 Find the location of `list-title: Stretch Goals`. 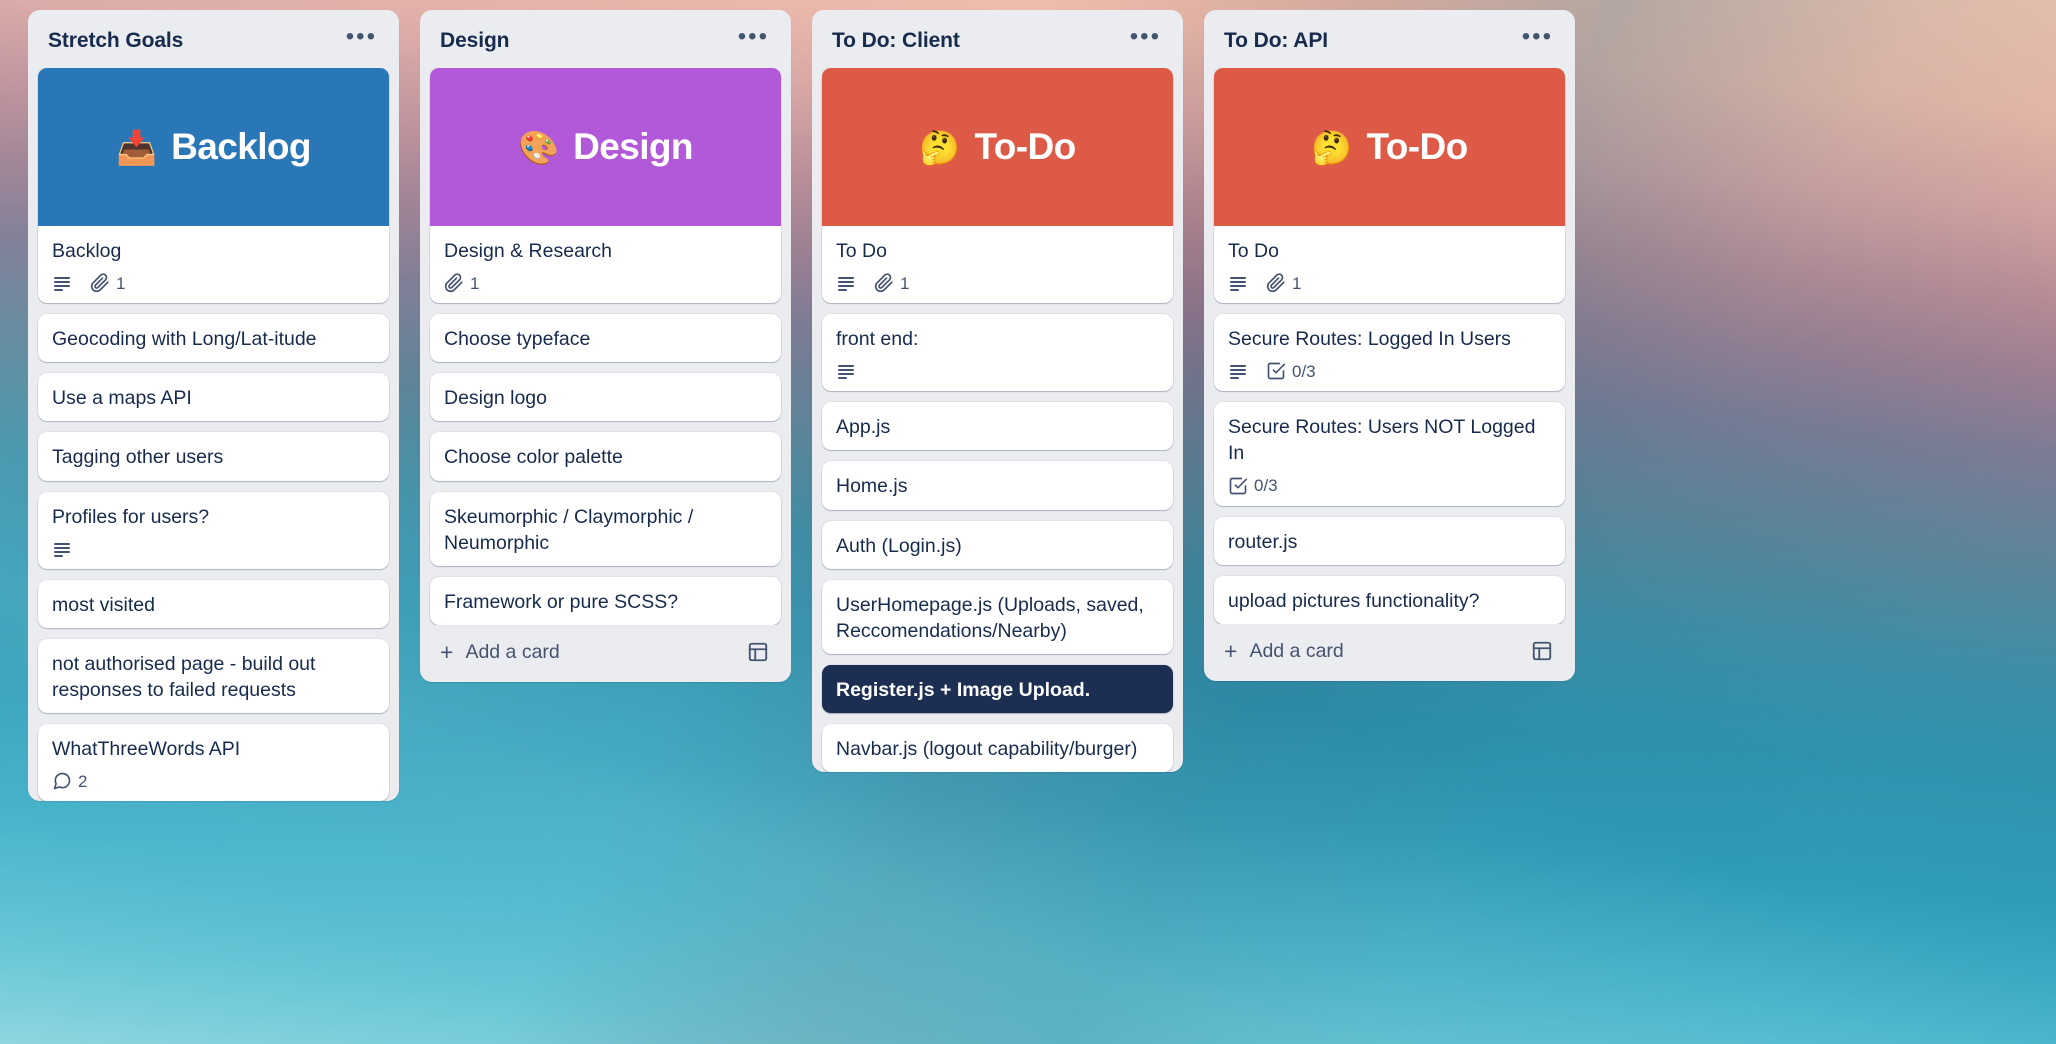

list-title: Stretch Goals is located at coordinates (115, 41).